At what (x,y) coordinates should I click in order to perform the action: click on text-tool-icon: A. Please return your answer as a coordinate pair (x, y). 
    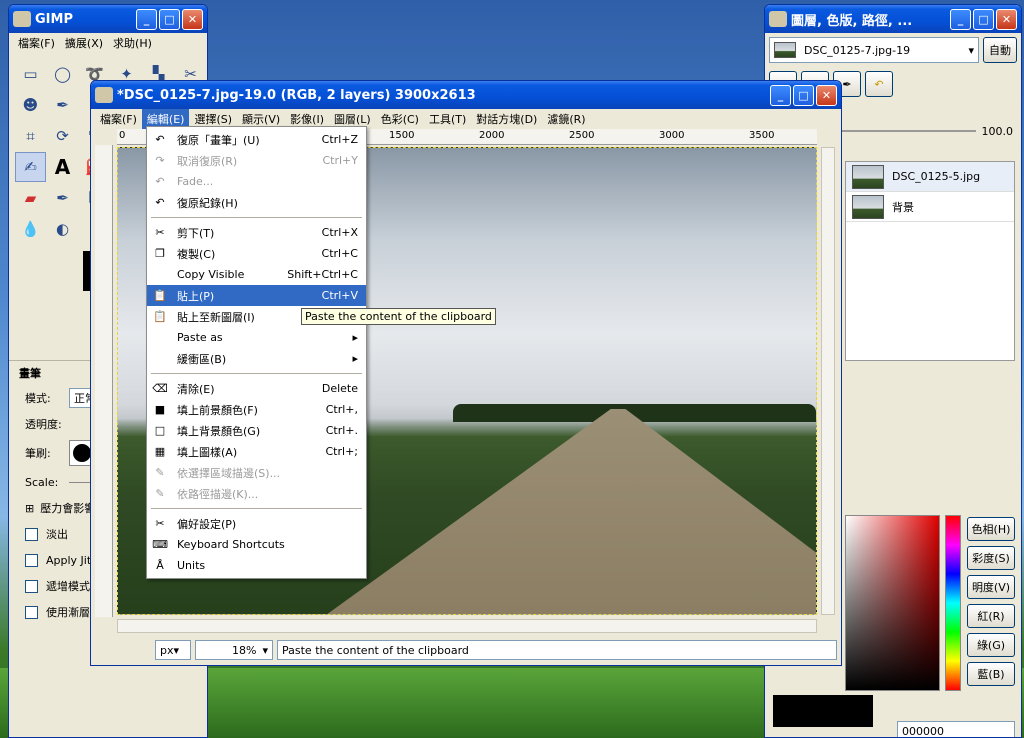
    Looking at the image, I should click on (62, 167).